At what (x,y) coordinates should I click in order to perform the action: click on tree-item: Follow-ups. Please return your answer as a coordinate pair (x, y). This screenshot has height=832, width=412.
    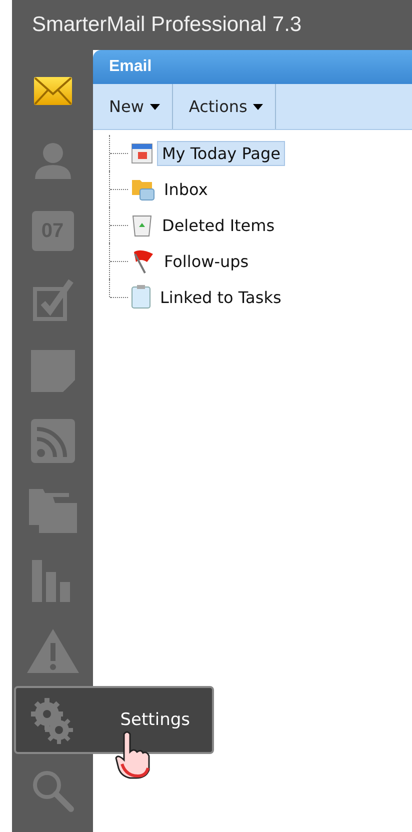
    Looking at the image, I should click on (206, 261).